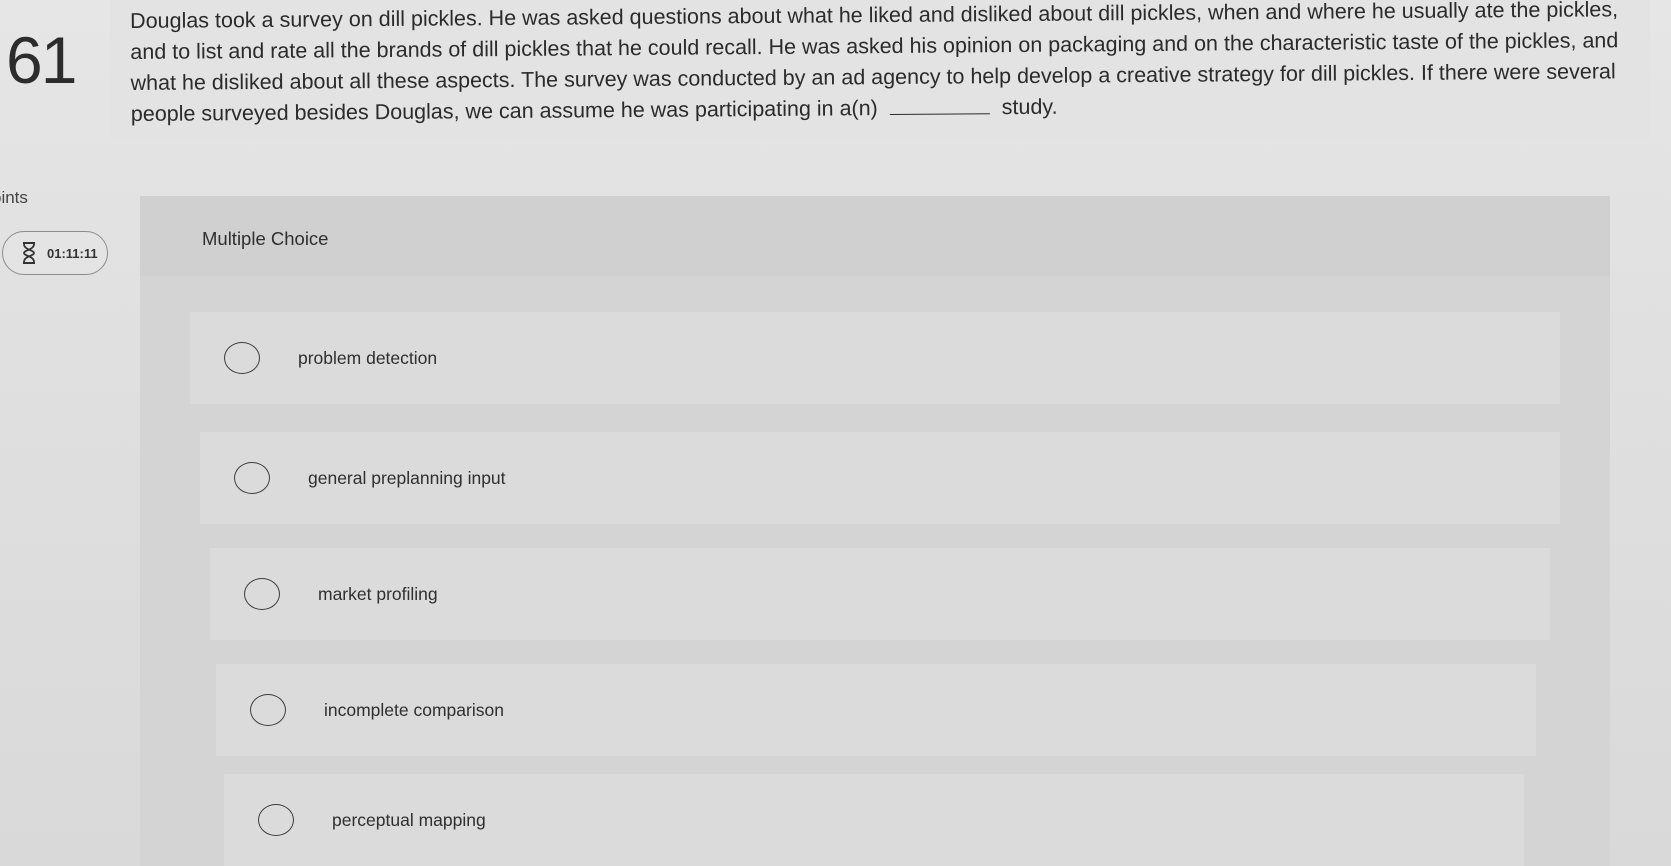 The image size is (1671, 866). I want to click on question-type-label: Multiple Choice, so click(265, 238).